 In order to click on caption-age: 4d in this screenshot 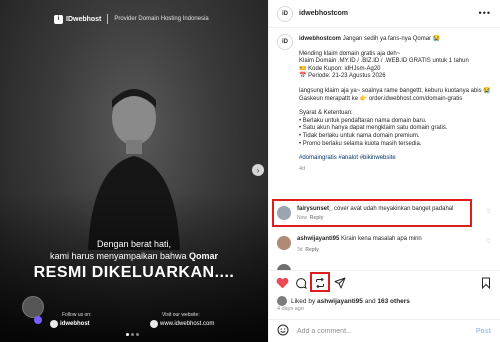, I will do `click(302, 168)`.